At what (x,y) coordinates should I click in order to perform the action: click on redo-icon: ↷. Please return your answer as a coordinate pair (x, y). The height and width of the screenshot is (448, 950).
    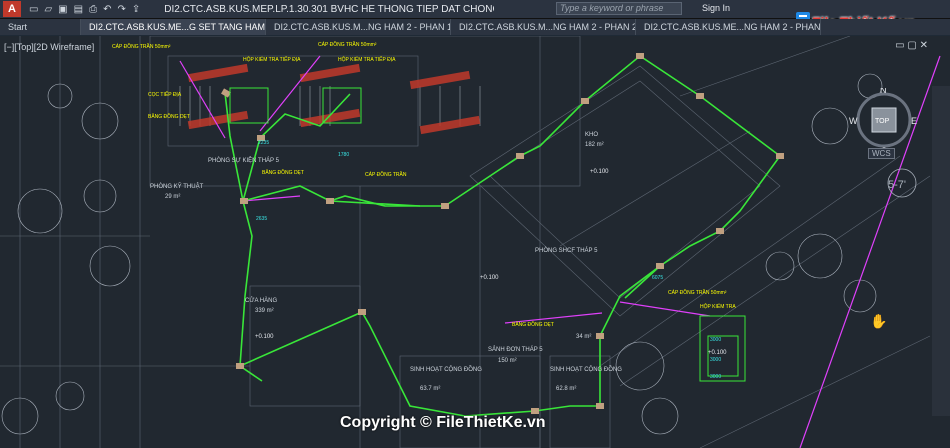
    Looking at the image, I should click on (121, 9).